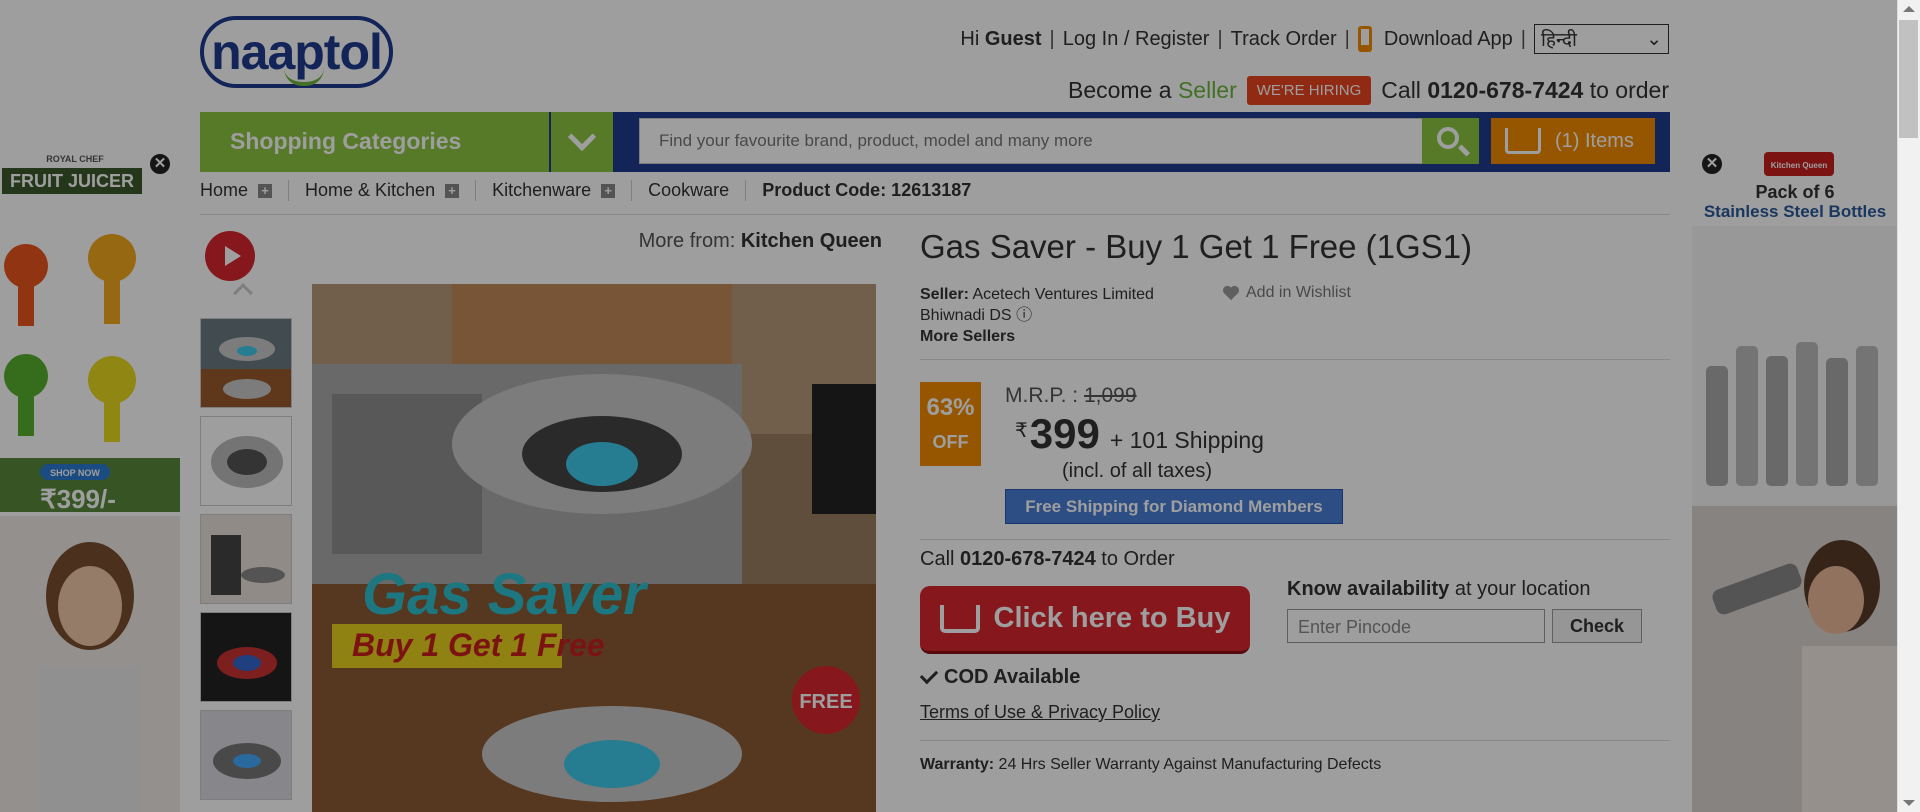 This screenshot has width=1920, height=812. I want to click on login-register-link: Log In / Register, so click(1136, 39).